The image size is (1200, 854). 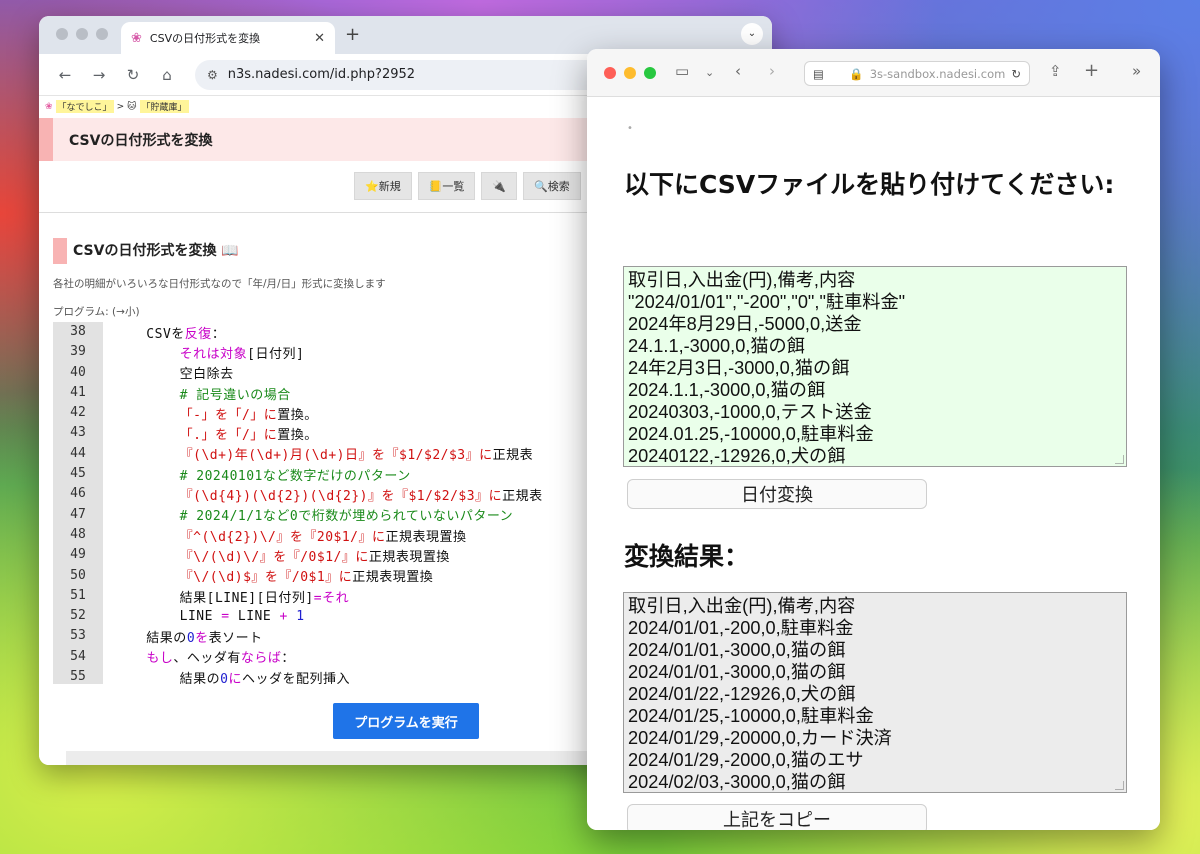 I want to click on plugin-button: 🔌, so click(x=499, y=186).